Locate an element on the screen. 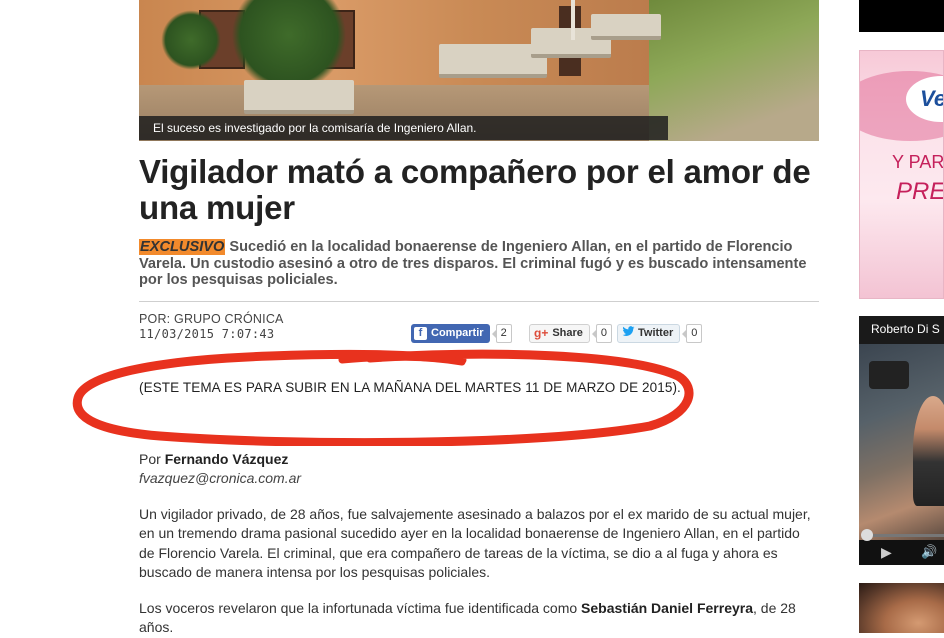 Image resolution: width=944 pixels, height=638 pixels. facebook-share-label: Compartir is located at coordinates (457, 333).